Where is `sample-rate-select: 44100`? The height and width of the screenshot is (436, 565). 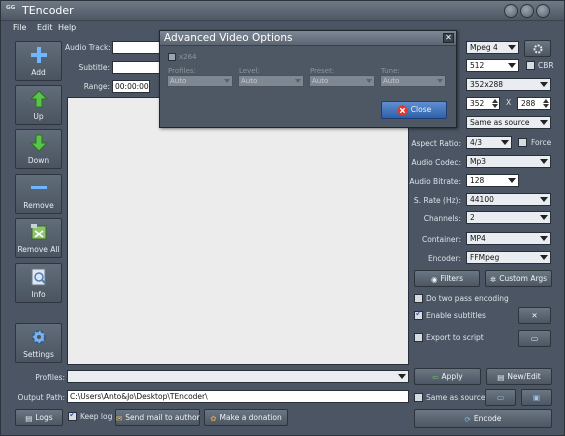
sample-rate-select: 44100 is located at coordinates (508, 199).